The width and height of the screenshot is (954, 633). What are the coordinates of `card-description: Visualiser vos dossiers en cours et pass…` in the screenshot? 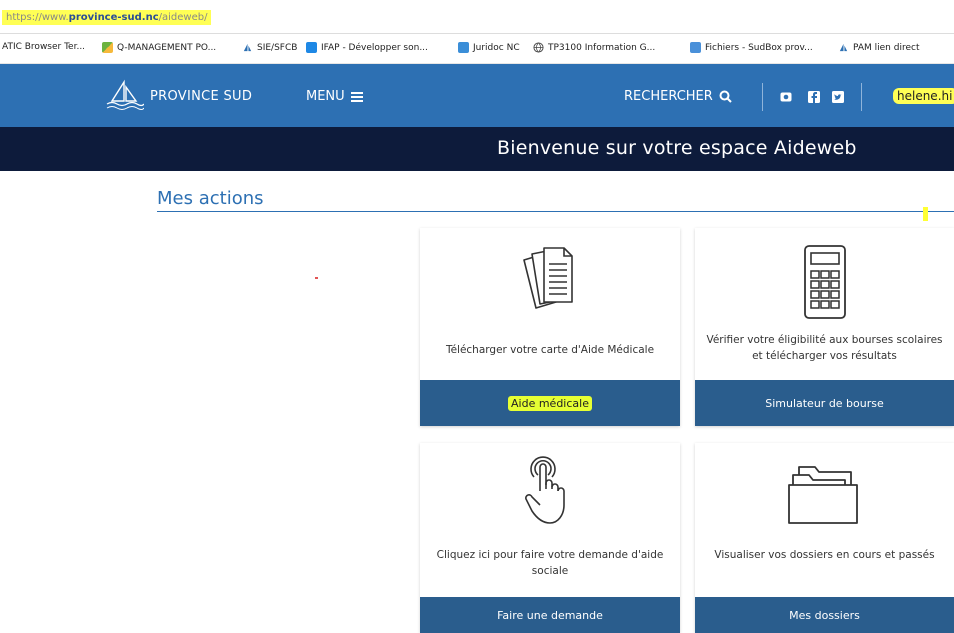 It's located at (824, 555).